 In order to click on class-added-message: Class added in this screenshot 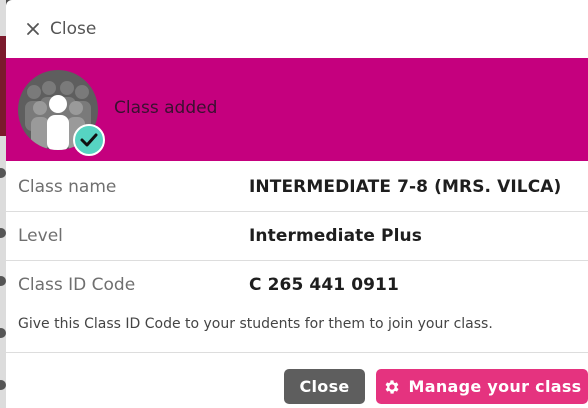, I will do `click(166, 108)`.